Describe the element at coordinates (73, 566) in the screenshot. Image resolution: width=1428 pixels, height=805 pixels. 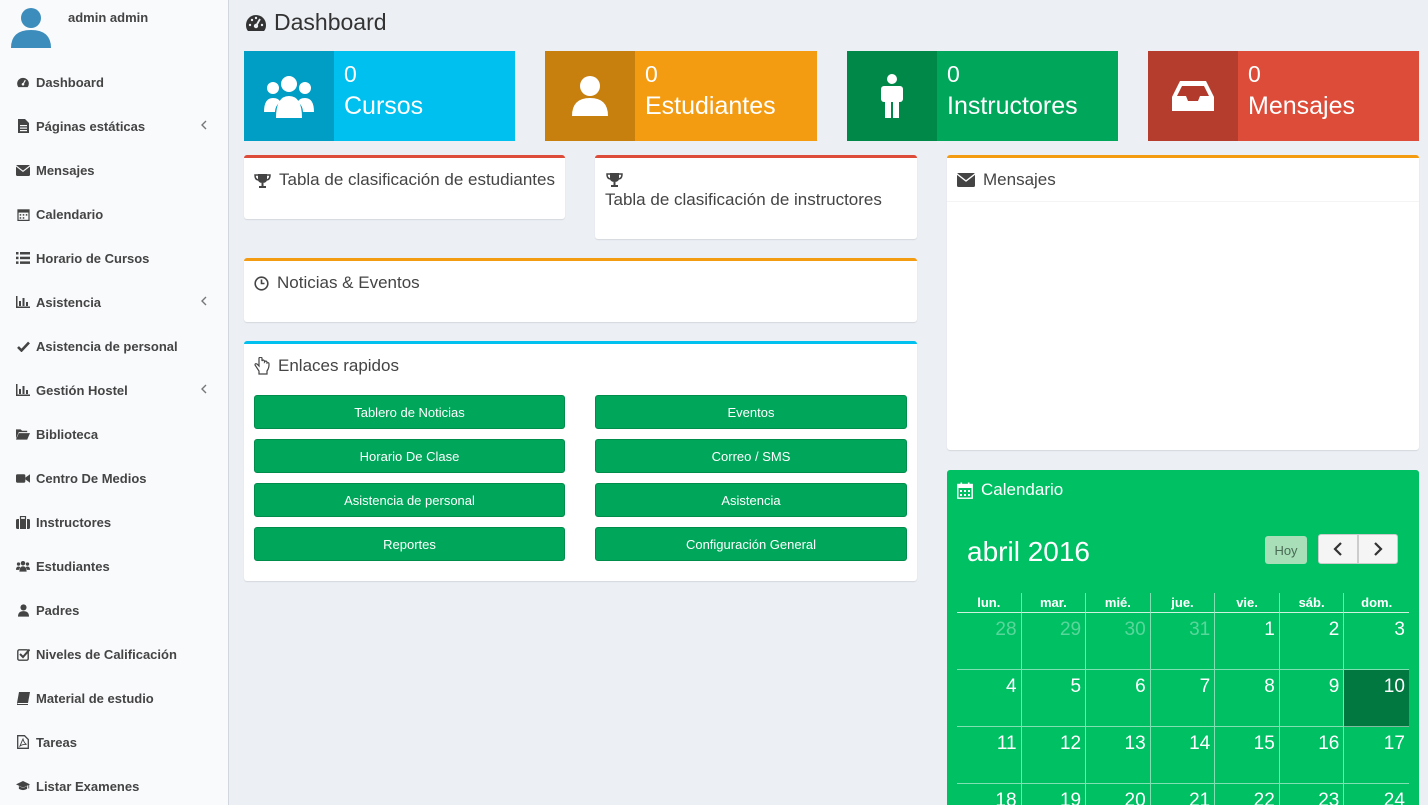
I see `sidebar-item-label: Estudiantes` at that location.